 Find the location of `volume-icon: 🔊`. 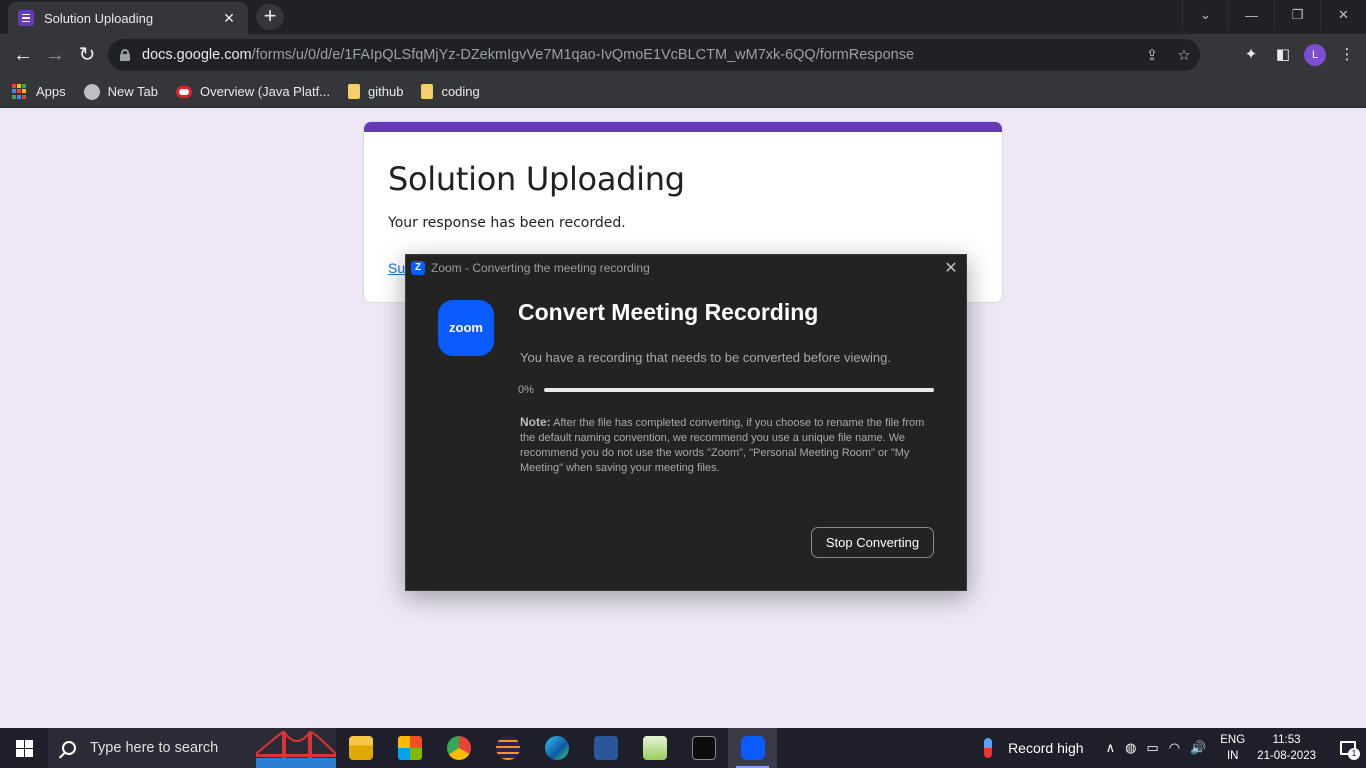

volume-icon: 🔊 is located at coordinates (1198, 748).